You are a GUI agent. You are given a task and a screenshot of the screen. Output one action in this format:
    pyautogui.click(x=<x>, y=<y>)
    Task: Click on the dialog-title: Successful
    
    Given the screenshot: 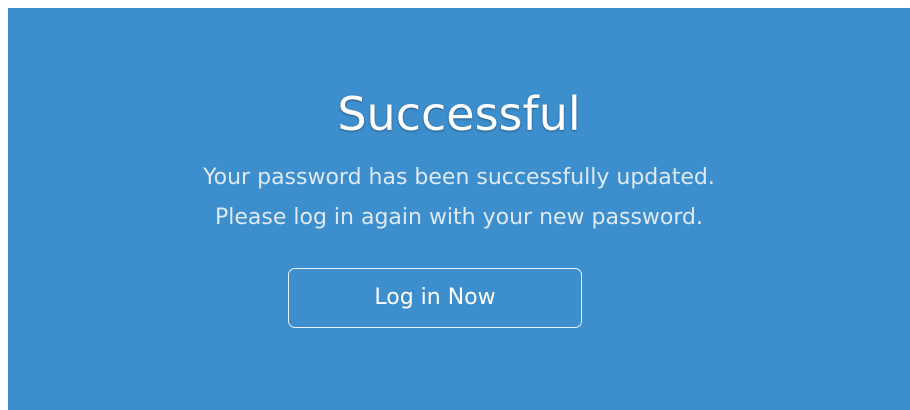 What is the action you would take?
    pyautogui.click(x=459, y=114)
    